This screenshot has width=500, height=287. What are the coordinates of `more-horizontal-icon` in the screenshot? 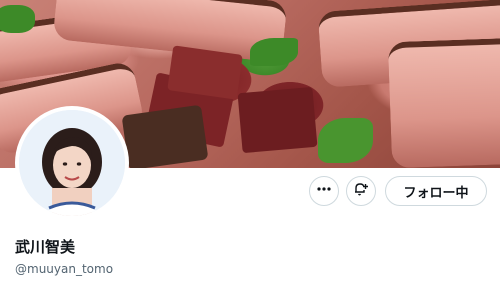 It's located at (324, 191).